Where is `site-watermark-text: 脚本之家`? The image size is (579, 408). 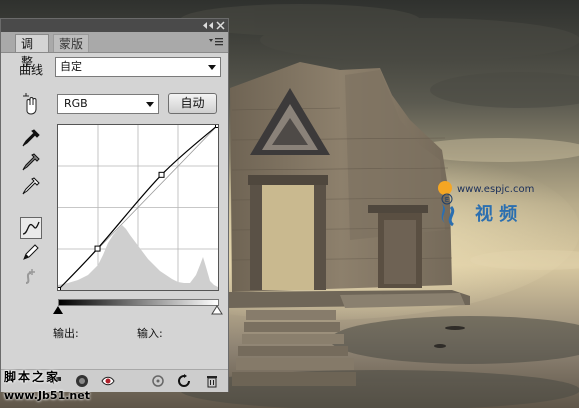
site-watermark-text: 脚本之家 is located at coordinates (32, 377).